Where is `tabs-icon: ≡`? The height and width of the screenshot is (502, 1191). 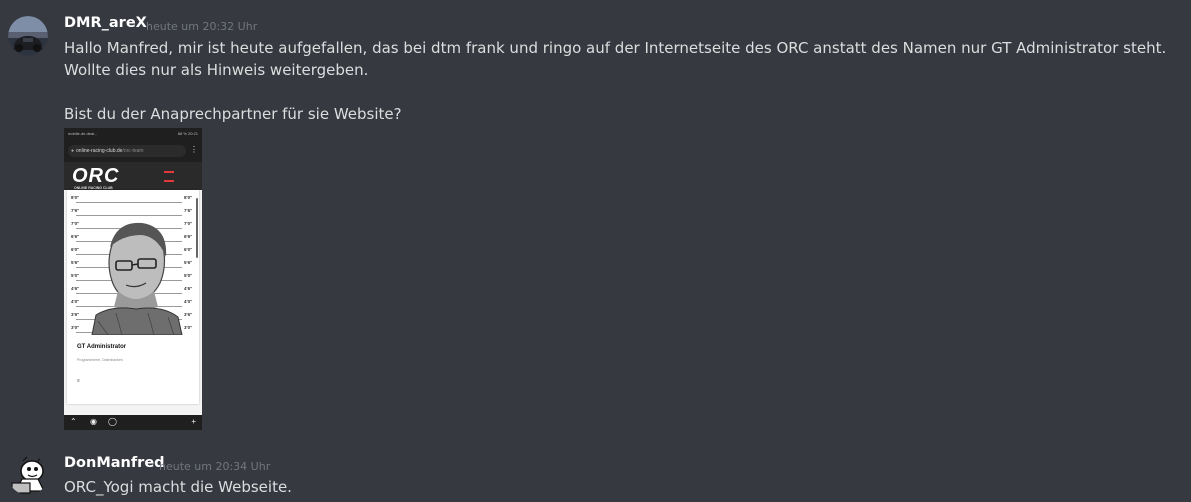 tabs-icon: ≡ is located at coordinates (78, 381).